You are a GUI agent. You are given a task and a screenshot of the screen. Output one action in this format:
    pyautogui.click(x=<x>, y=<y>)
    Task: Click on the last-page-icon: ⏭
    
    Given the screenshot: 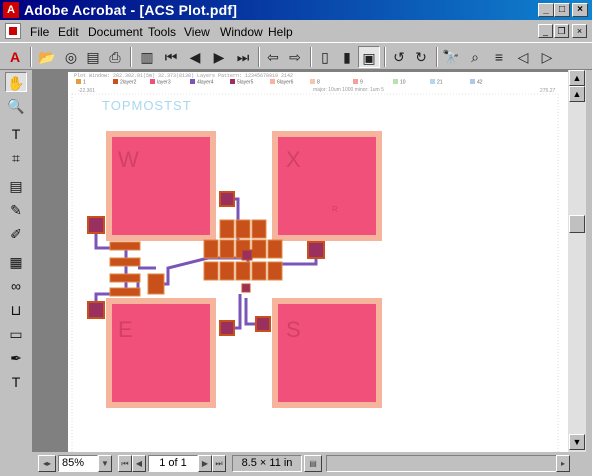 What is the action you would take?
    pyautogui.click(x=243, y=57)
    